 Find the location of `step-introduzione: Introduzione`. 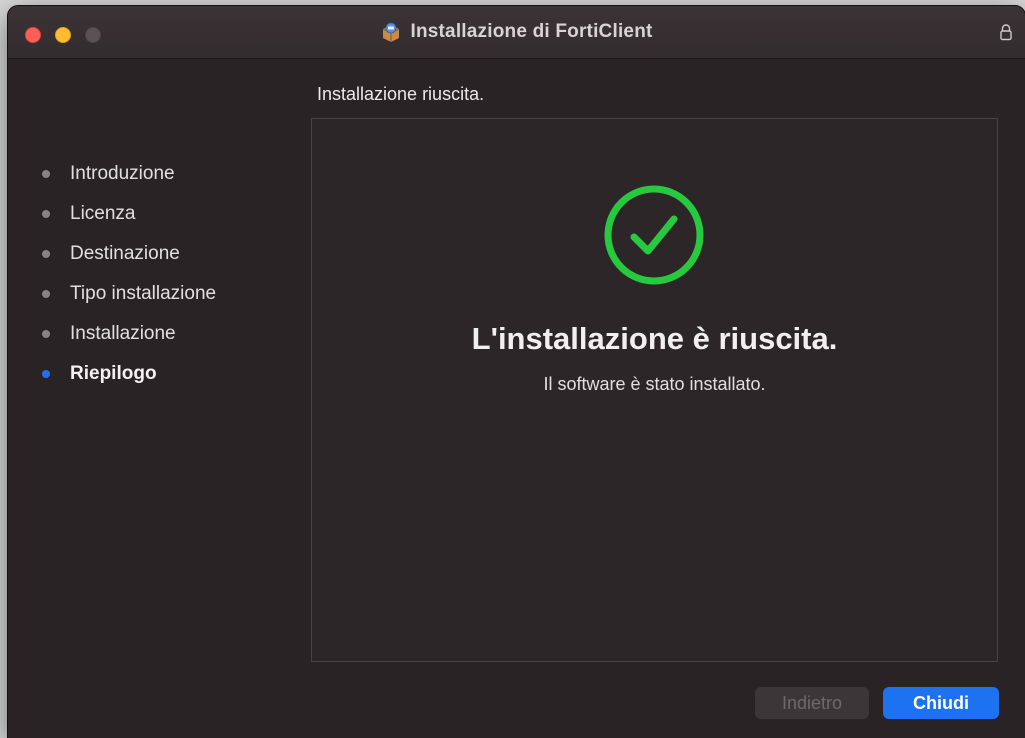

step-introduzione: Introduzione is located at coordinates (168, 174).